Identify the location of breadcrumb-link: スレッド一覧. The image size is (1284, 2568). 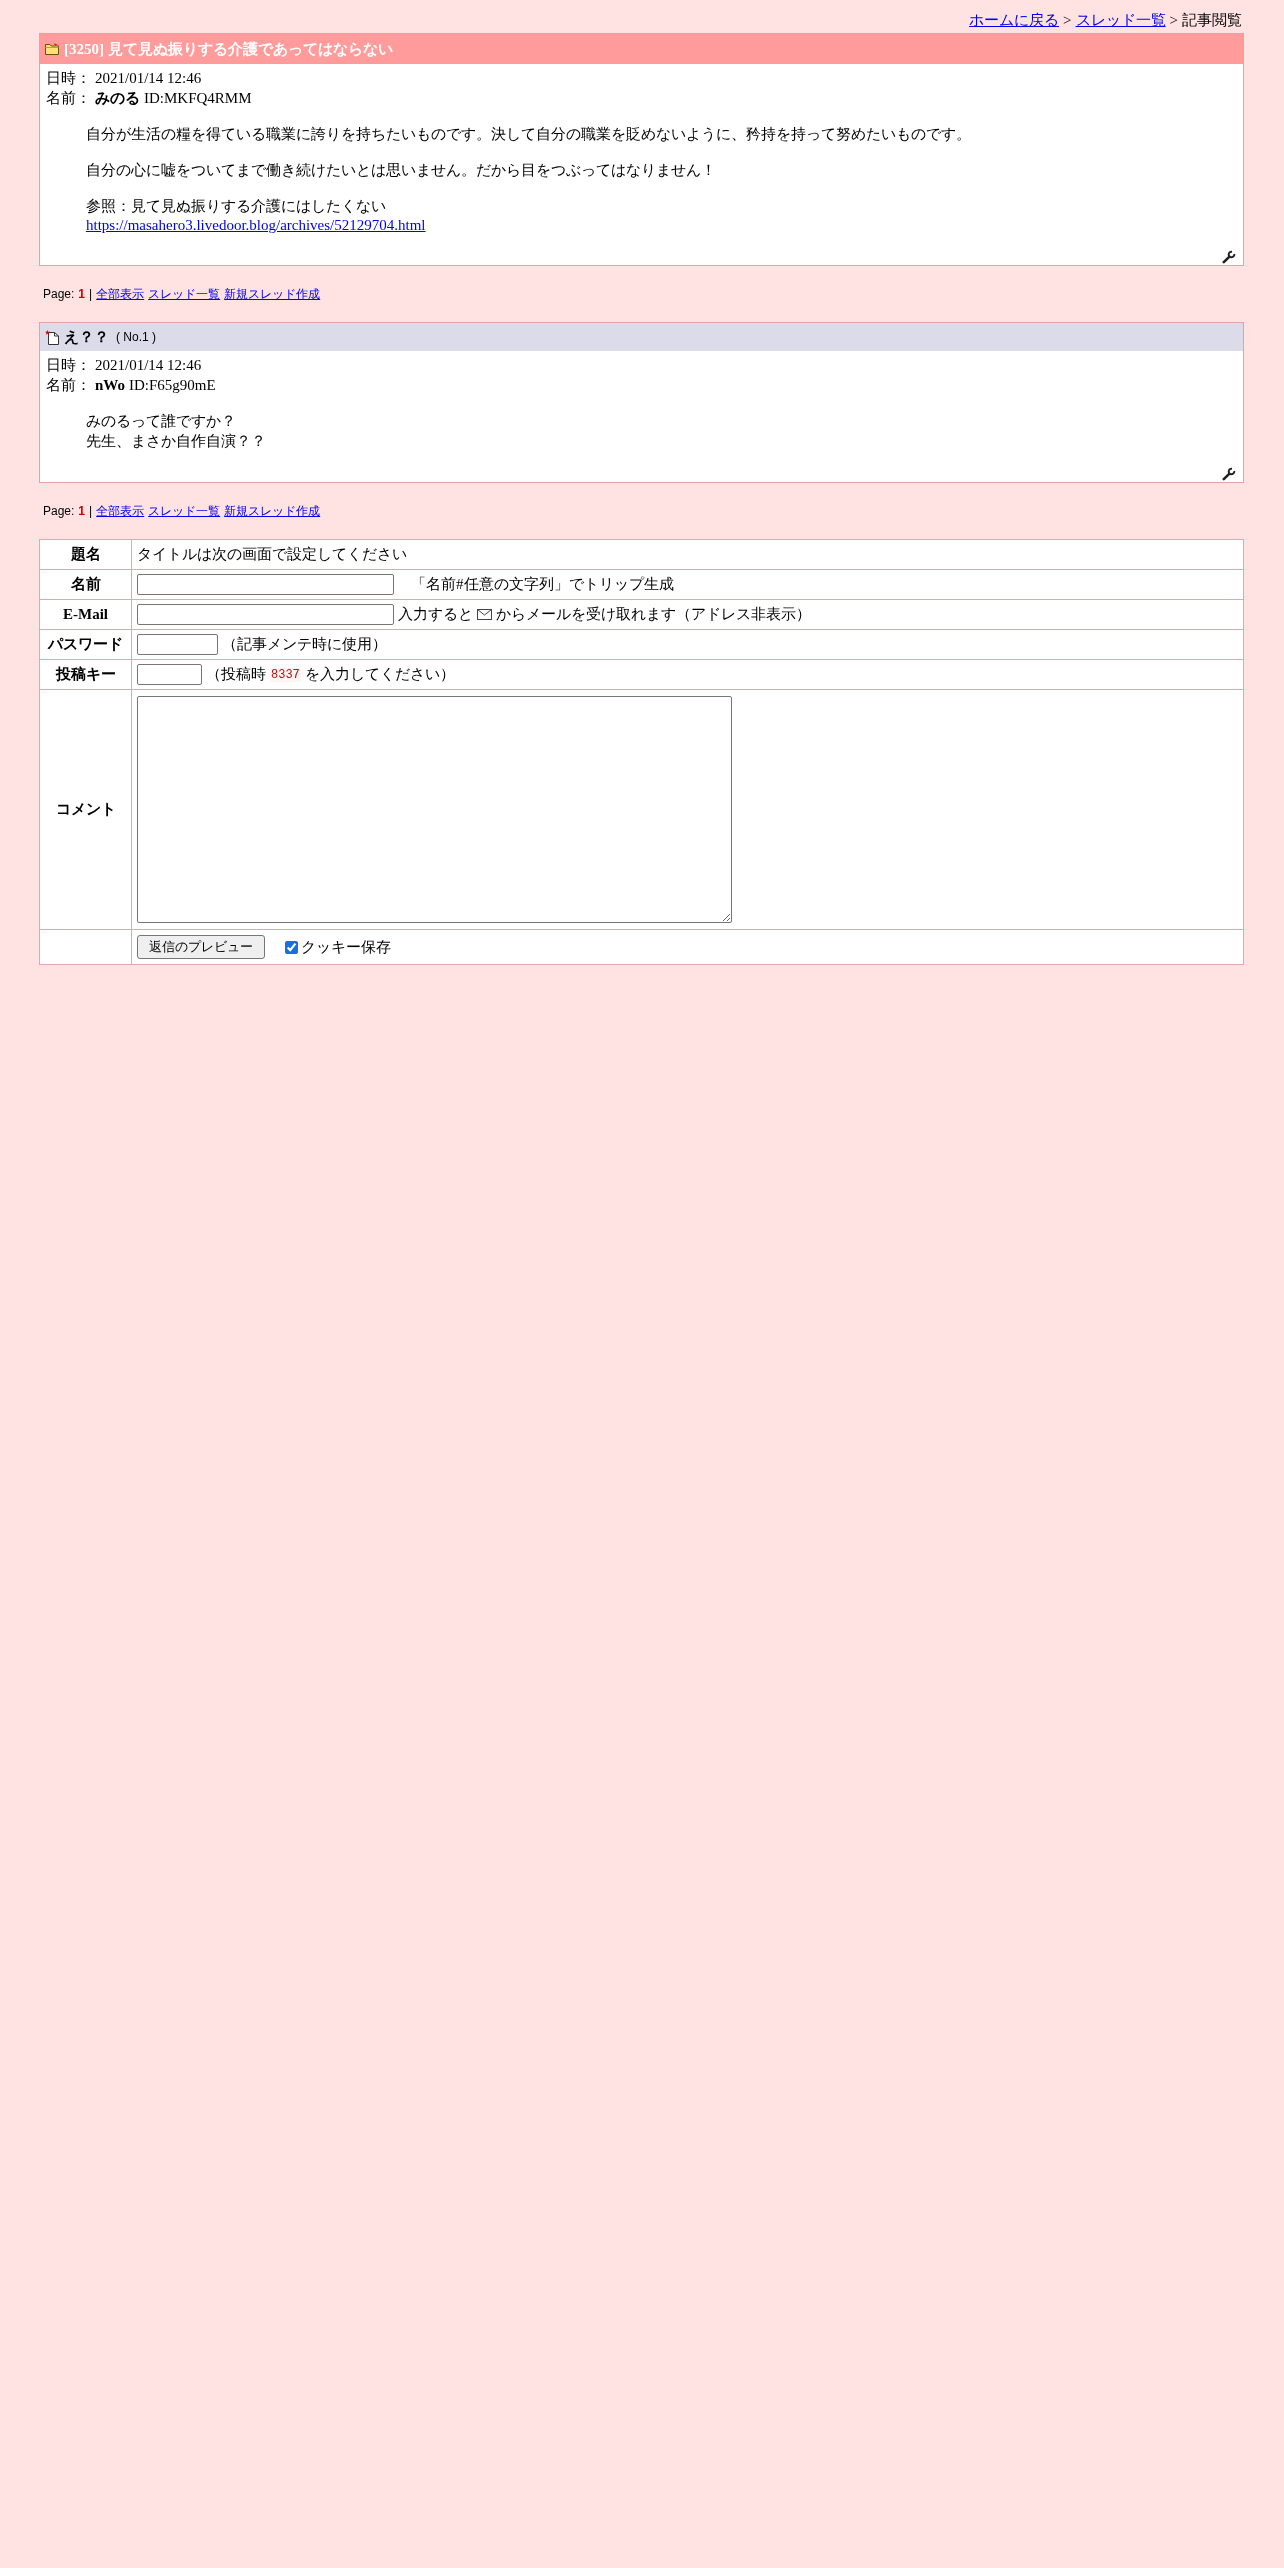
(1120, 20).